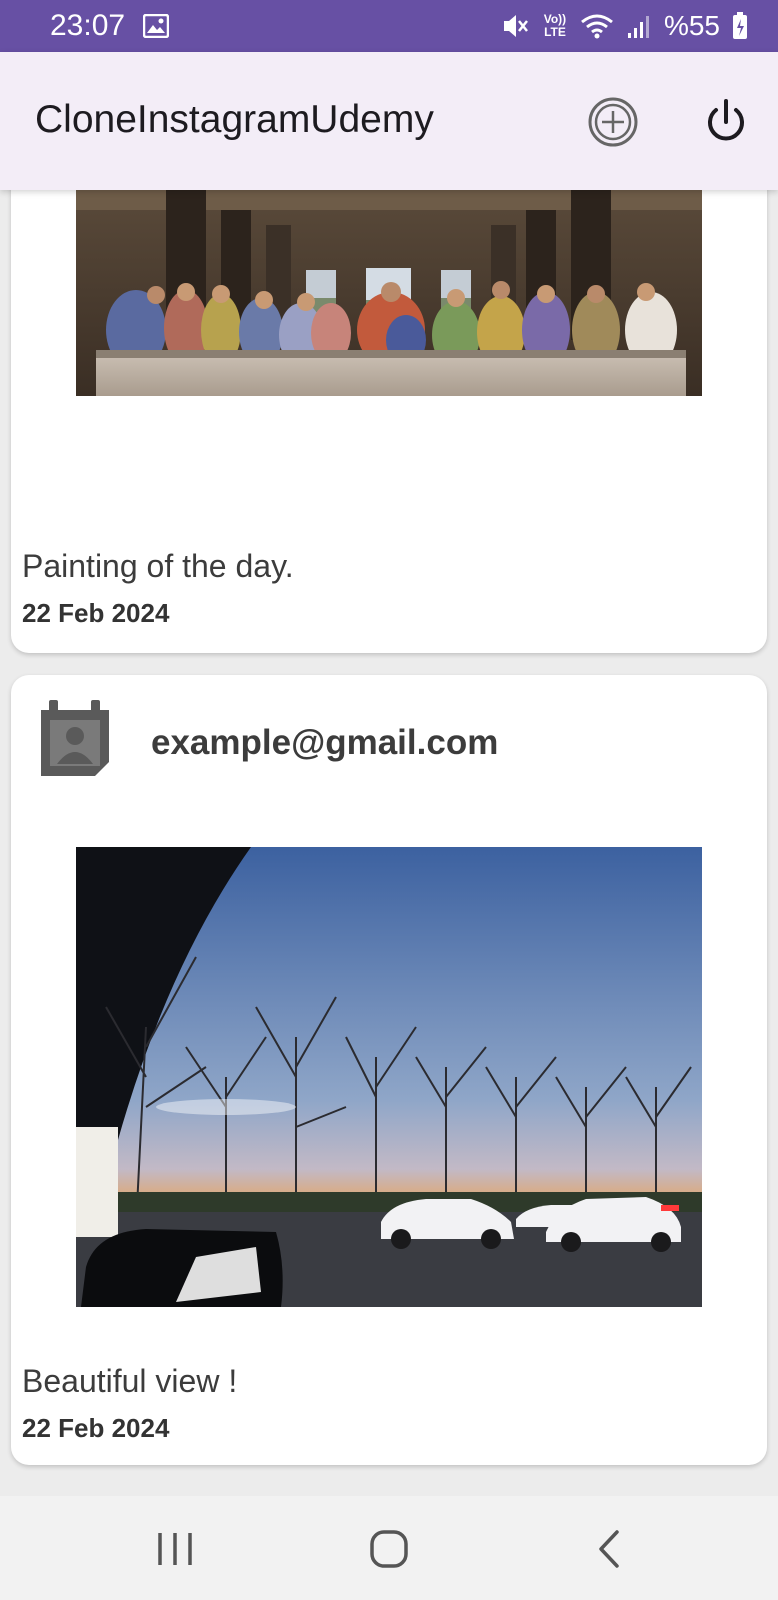 The height and width of the screenshot is (1600, 778). Describe the element at coordinates (555, 25) in the screenshot. I see `volte-icon: Vo)) LTE` at that location.